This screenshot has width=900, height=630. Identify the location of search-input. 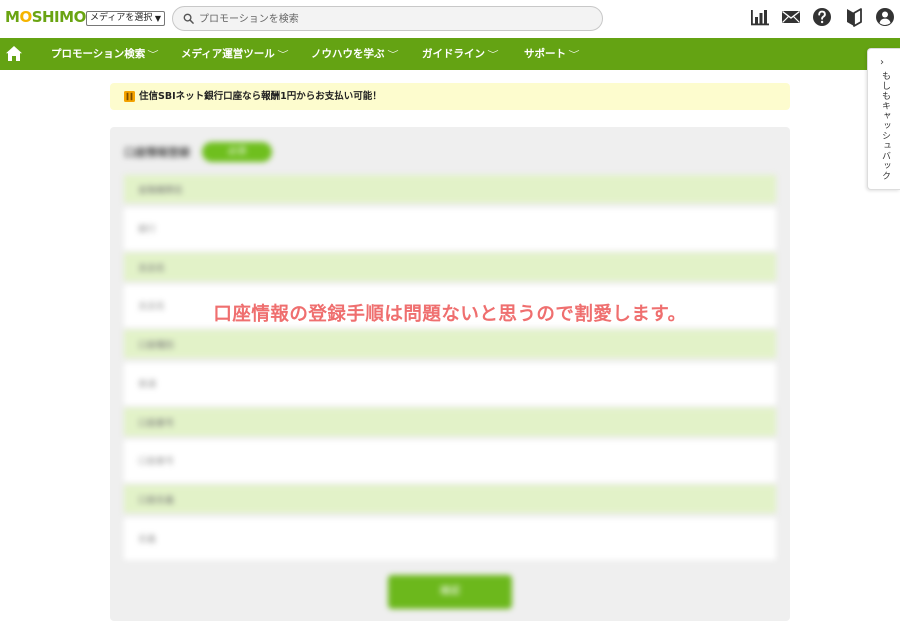
(394, 19).